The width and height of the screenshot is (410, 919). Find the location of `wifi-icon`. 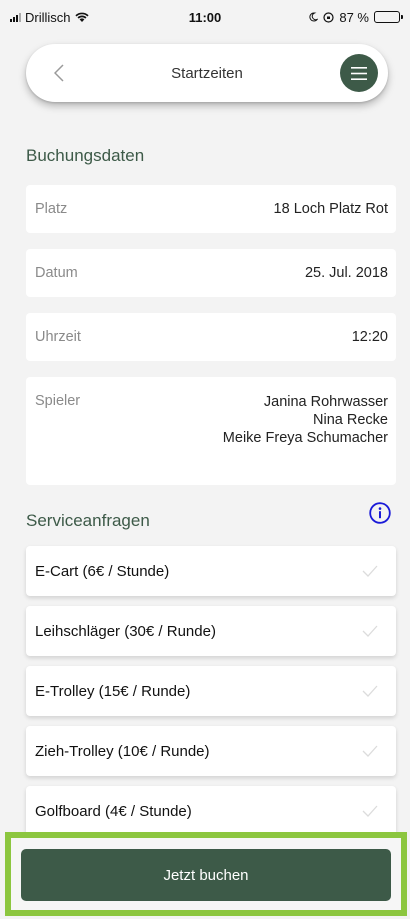

wifi-icon is located at coordinates (81, 17).